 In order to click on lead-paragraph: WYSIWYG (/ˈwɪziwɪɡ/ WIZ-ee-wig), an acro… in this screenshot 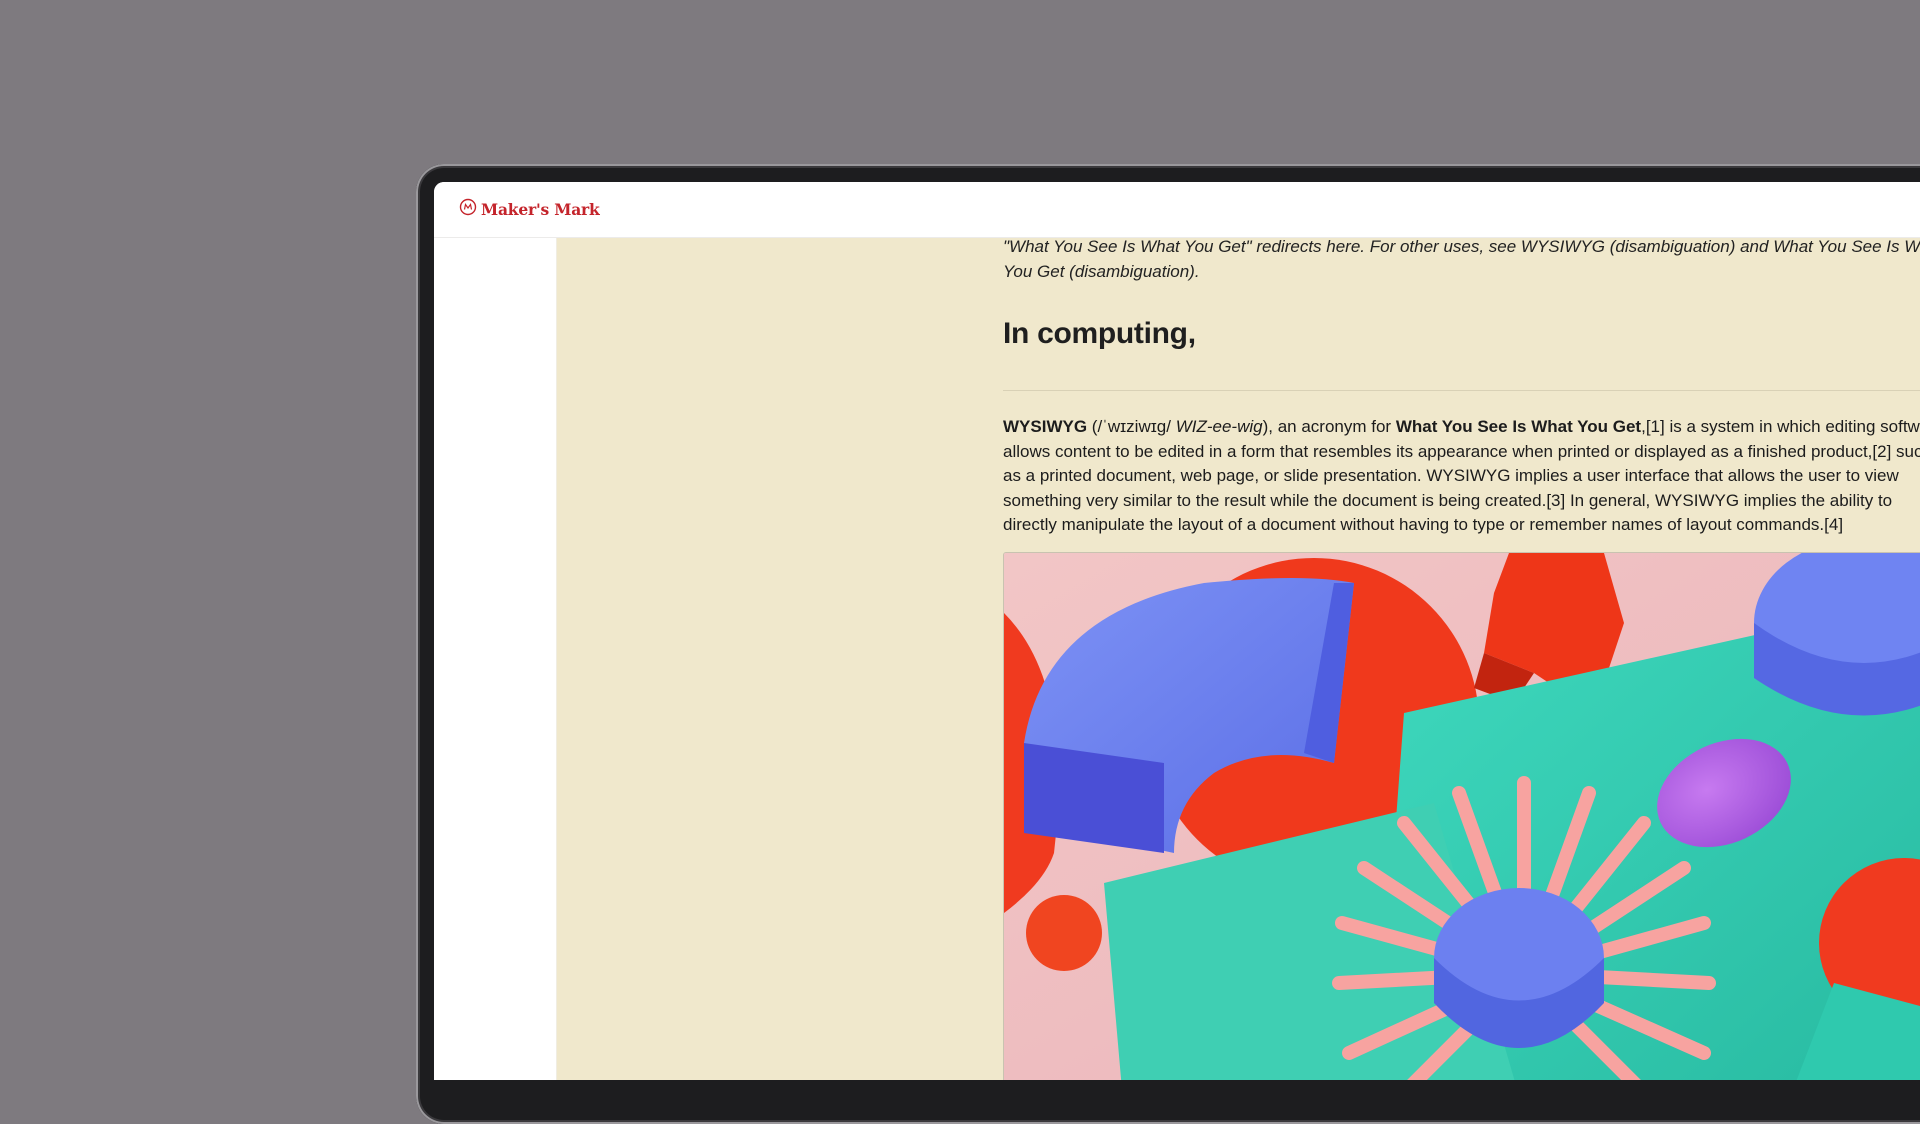, I will do `click(1461, 476)`.